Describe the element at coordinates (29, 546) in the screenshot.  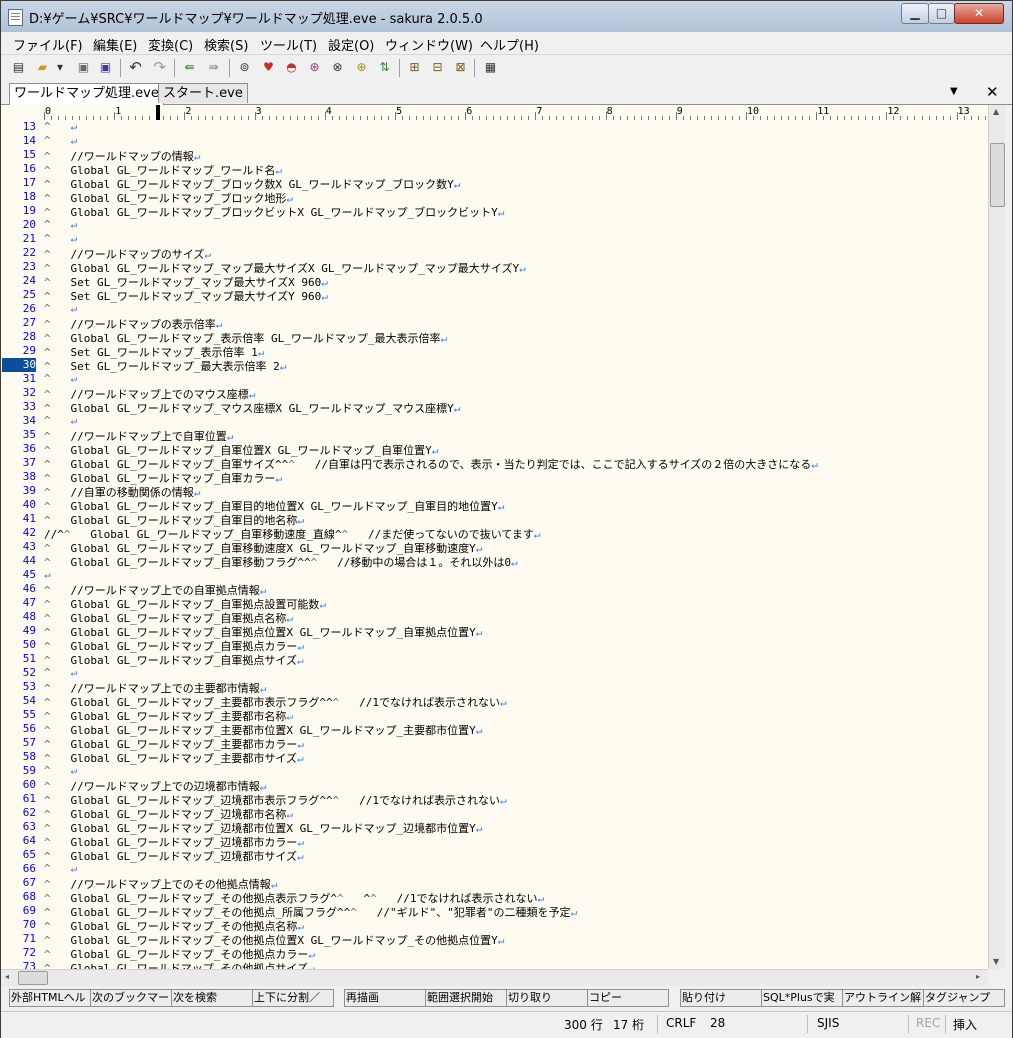
I see `line-number: 43` at that location.